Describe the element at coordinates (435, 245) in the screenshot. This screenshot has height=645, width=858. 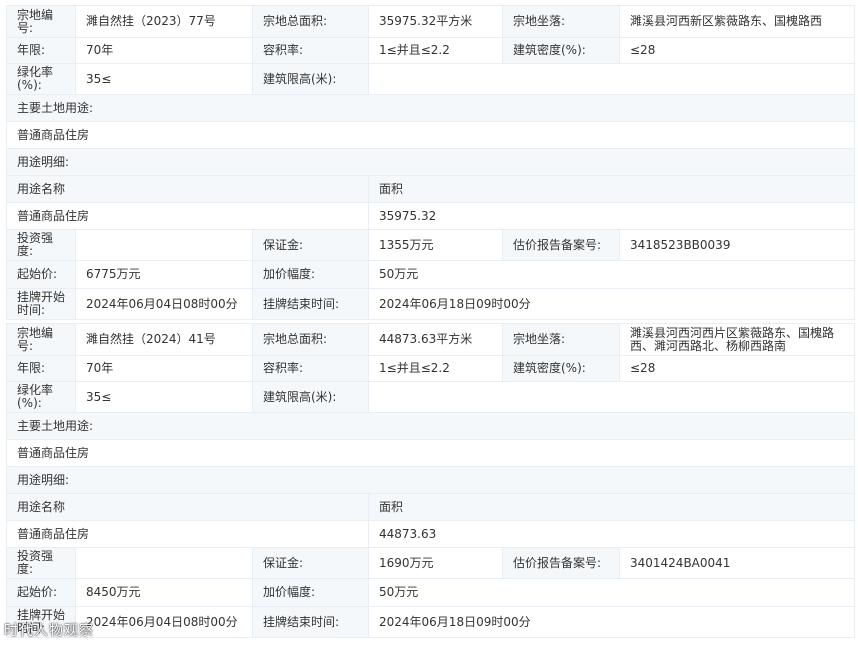
I see `deposit-value: 1355万元` at that location.